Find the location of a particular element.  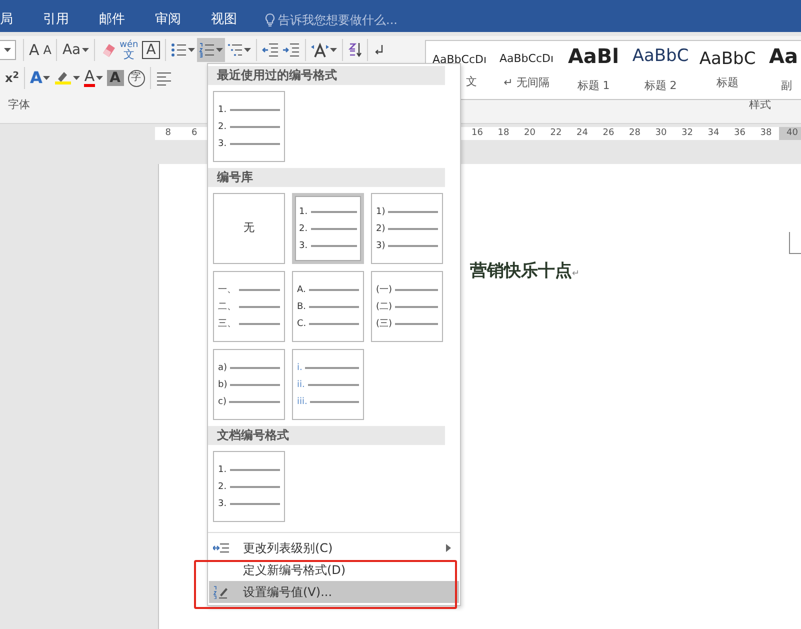

list-number: 3) is located at coordinates (381, 246).